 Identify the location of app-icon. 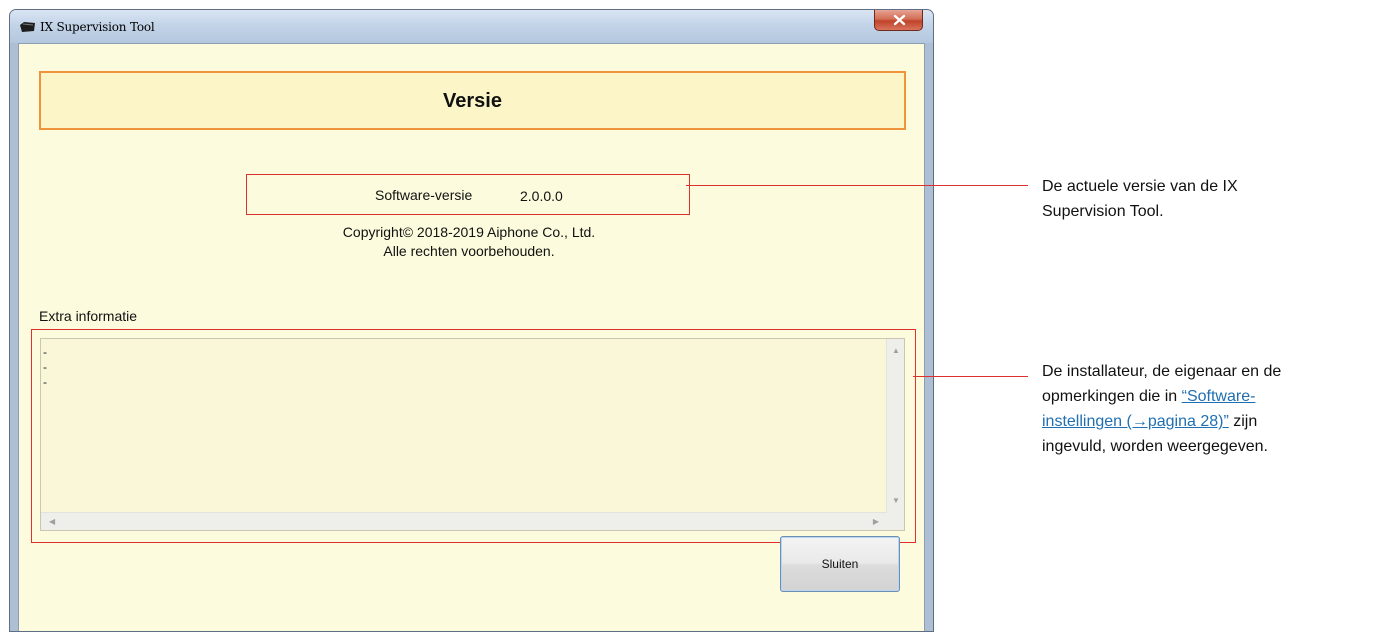
(27, 27).